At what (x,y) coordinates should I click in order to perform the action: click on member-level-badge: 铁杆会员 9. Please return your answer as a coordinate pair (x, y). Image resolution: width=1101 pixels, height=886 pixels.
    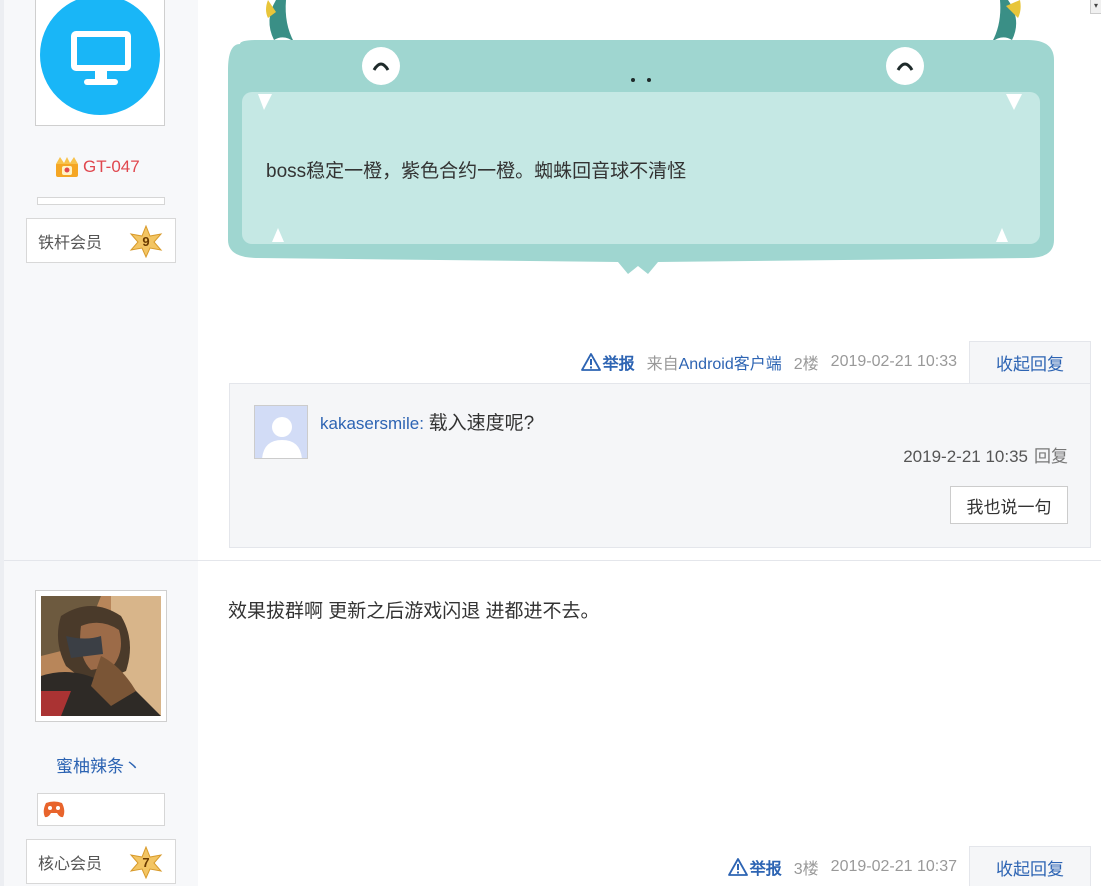
    Looking at the image, I should click on (101, 240).